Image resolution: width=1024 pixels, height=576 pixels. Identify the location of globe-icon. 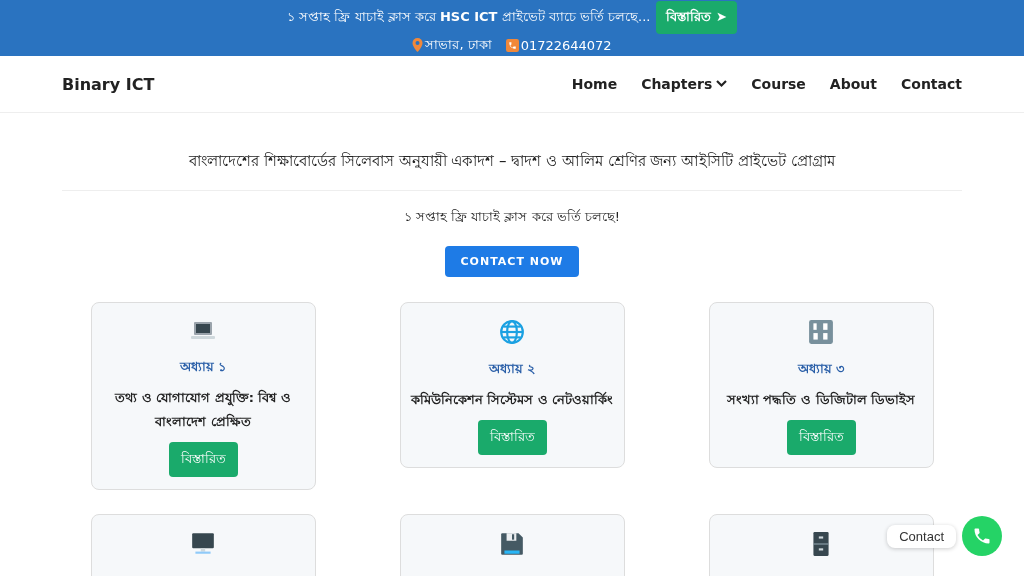
(512, 332).